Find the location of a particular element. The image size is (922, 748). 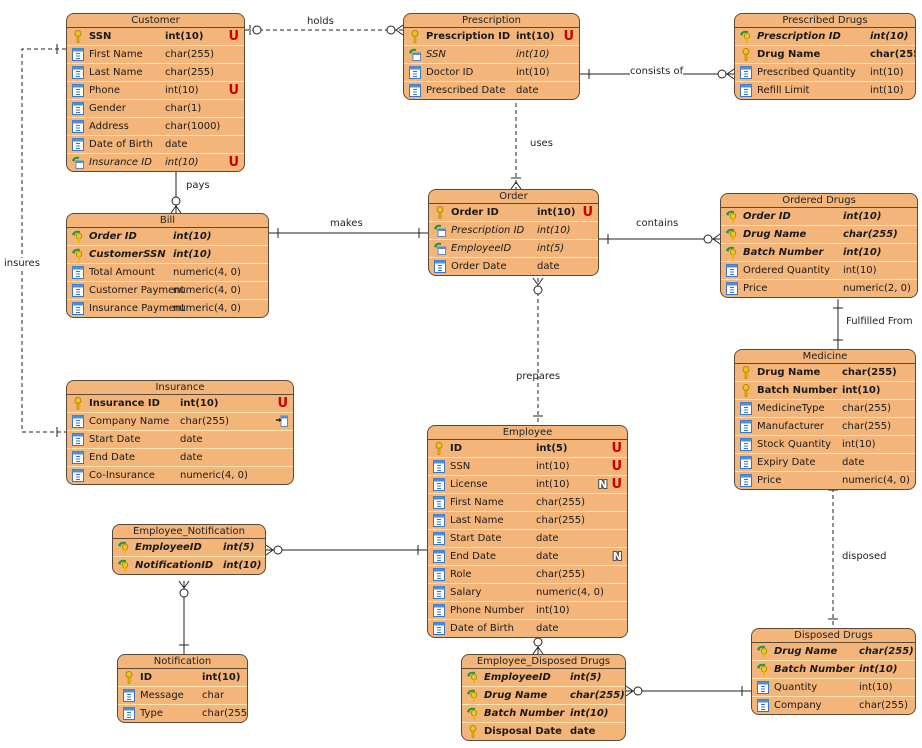

column-type: int(10) is located at coordinates (556, 212).